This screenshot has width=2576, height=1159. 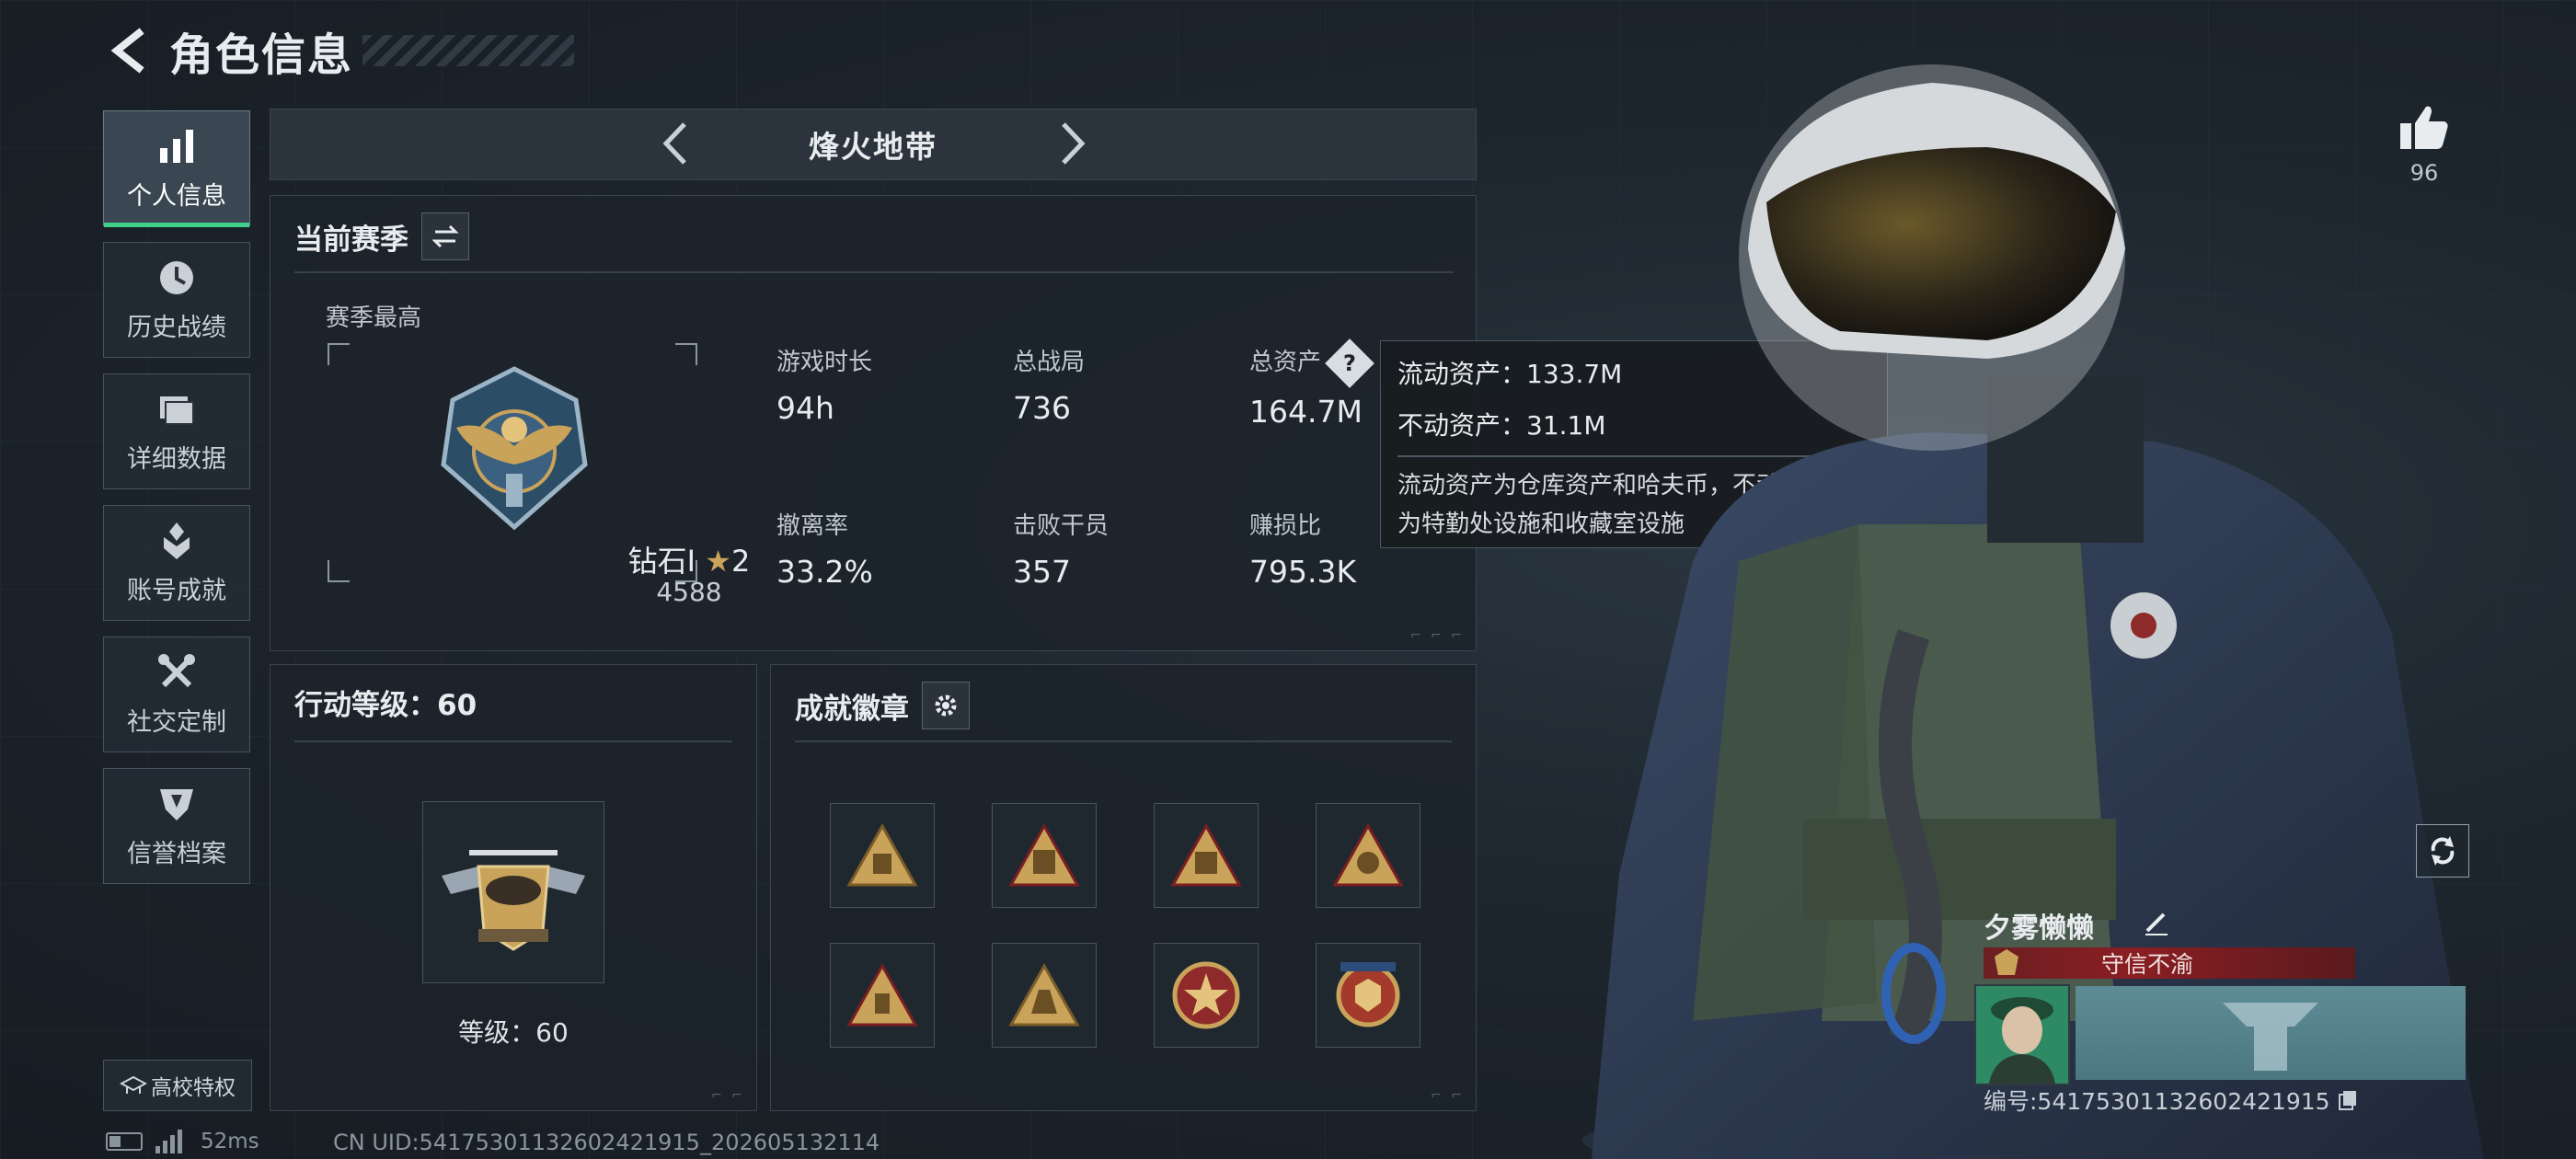 What do you see at coordinates (1285, 362) in the screenshot?
I see `stat-label: 总资产` at bounding box center [1285, 362].